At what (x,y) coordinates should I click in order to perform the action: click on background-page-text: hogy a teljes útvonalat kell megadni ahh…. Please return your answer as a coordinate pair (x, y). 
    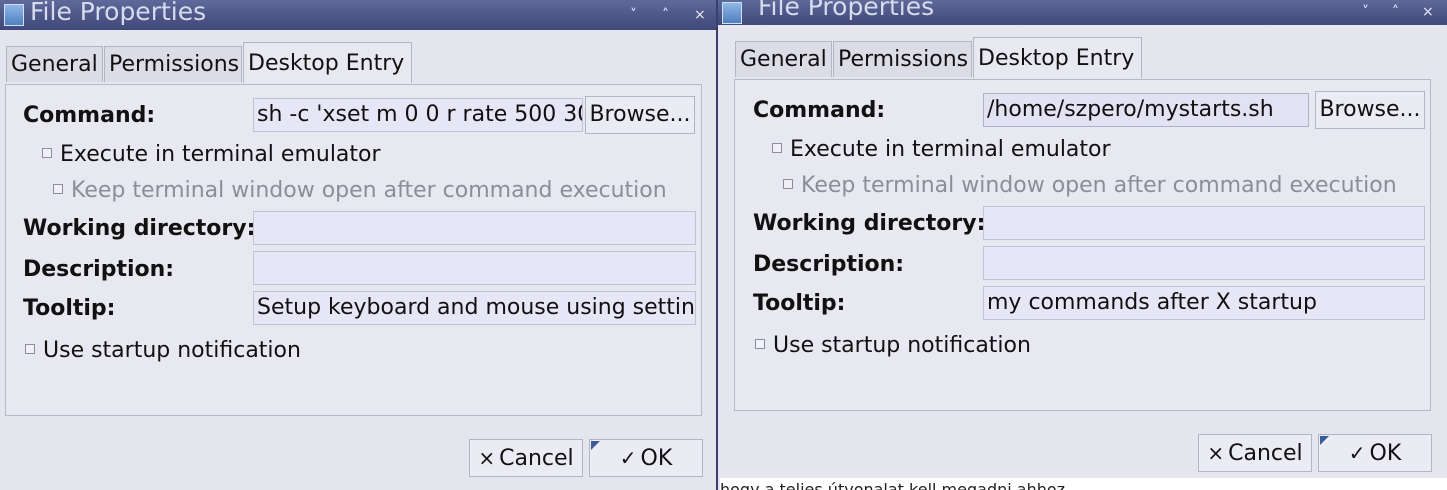
    Looking at the image, I should click on (1083, 484).